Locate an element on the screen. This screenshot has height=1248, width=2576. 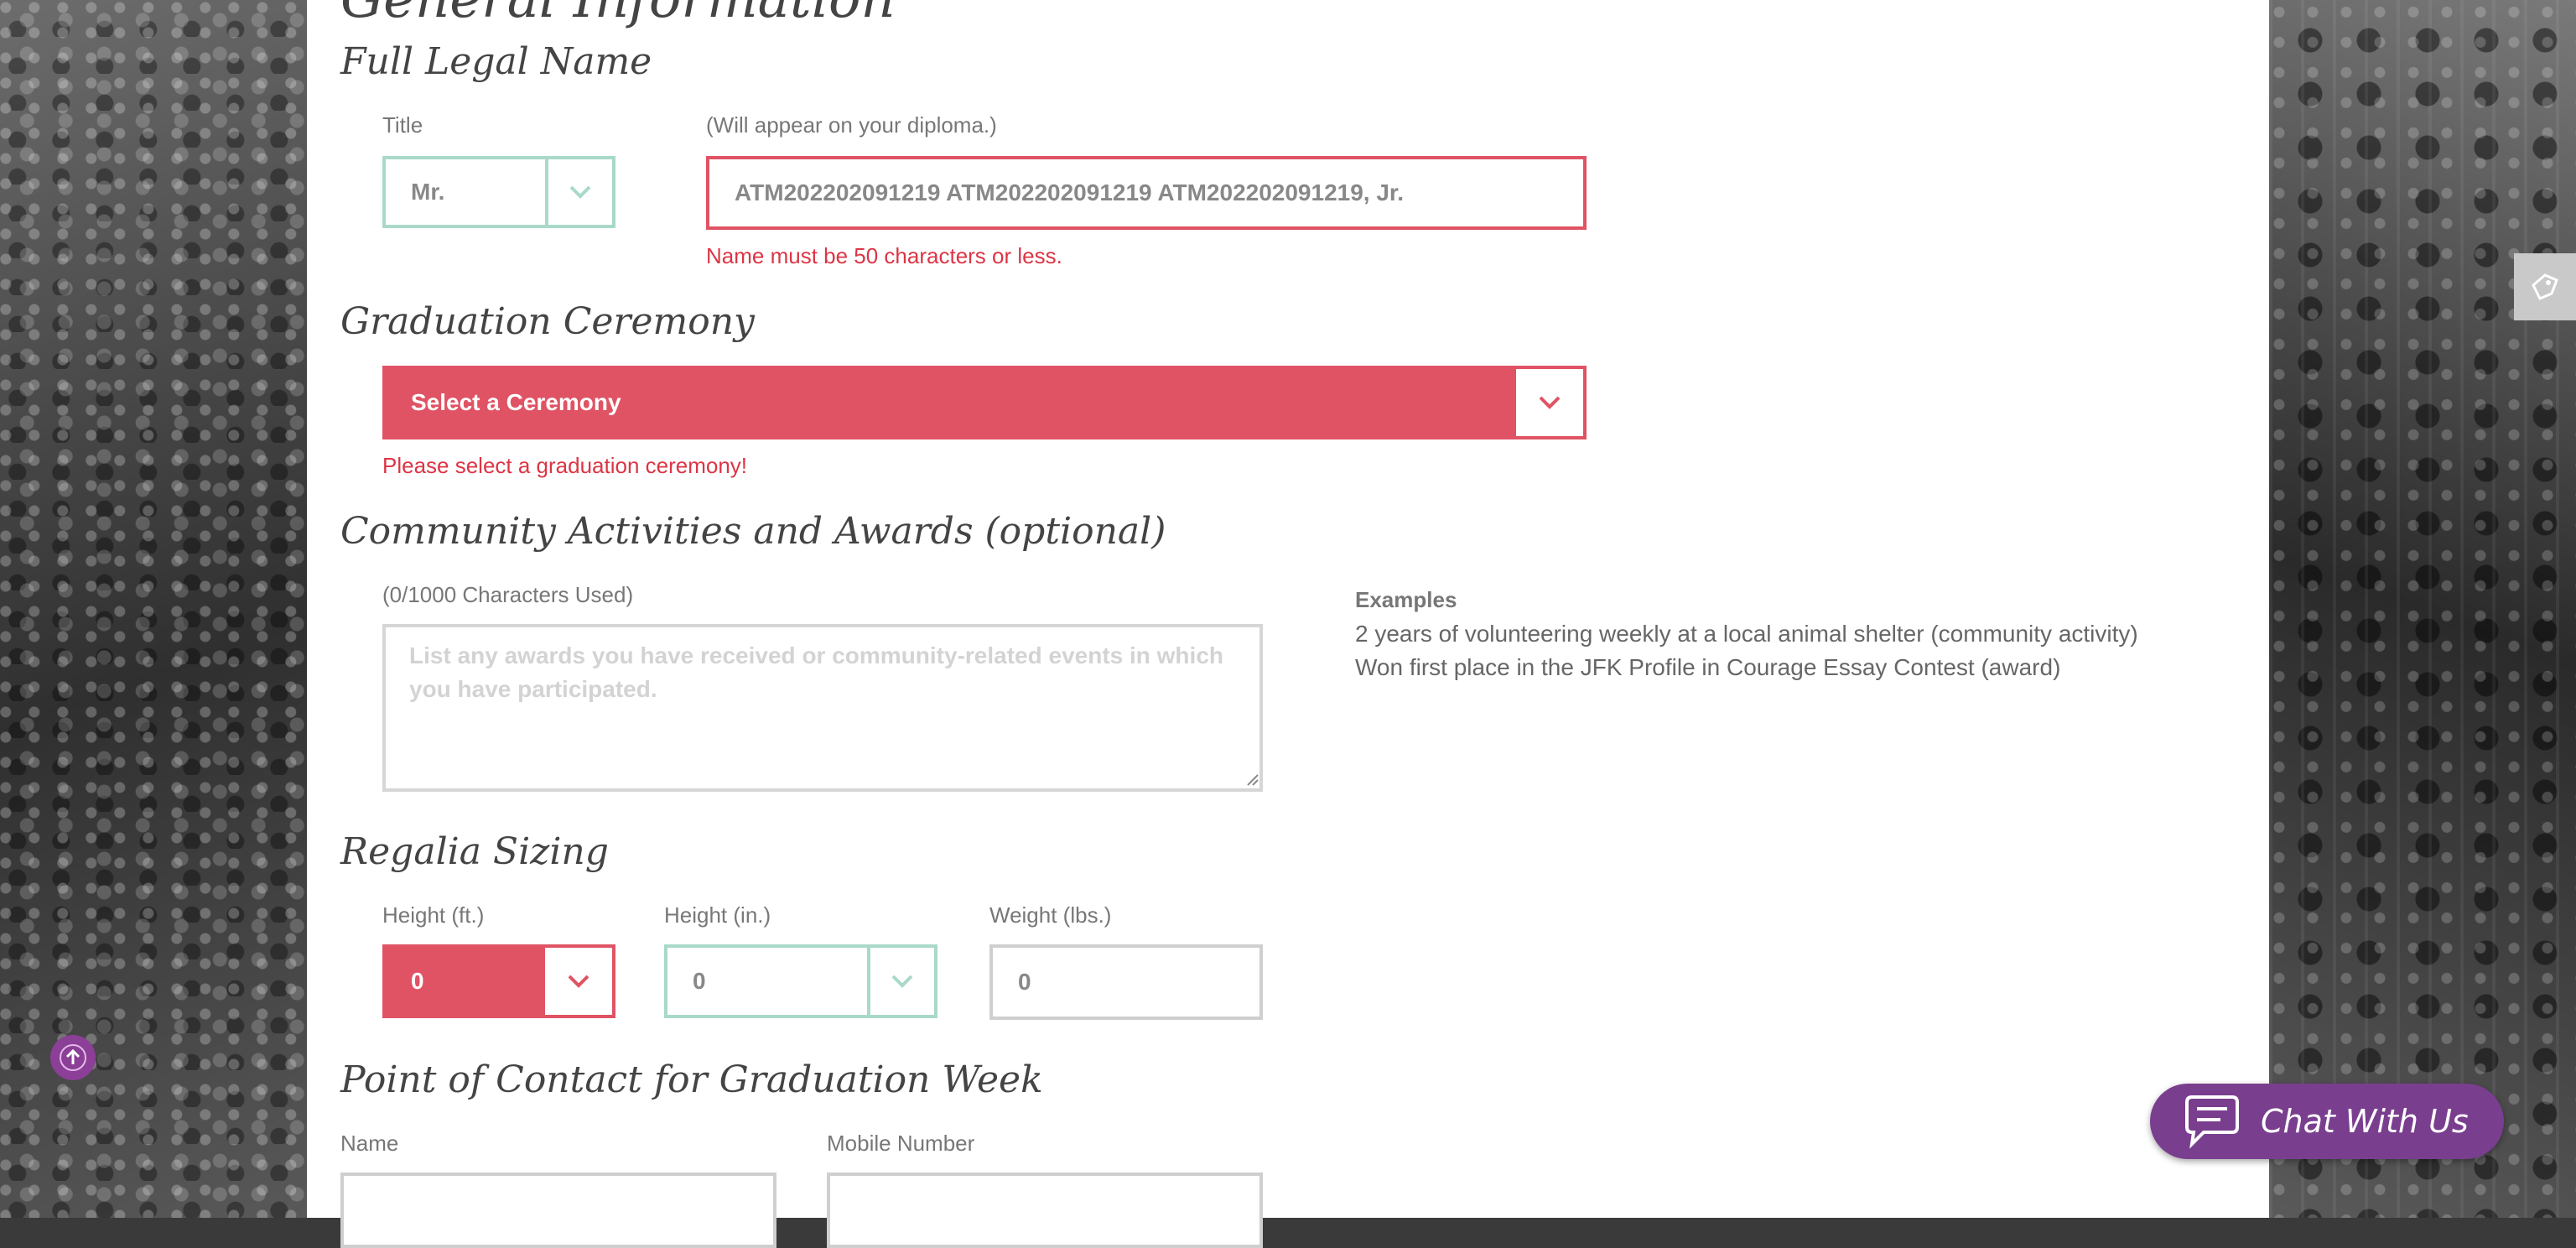
ceremony-select: Select a Ceremony is located at coordinates (984, 402).